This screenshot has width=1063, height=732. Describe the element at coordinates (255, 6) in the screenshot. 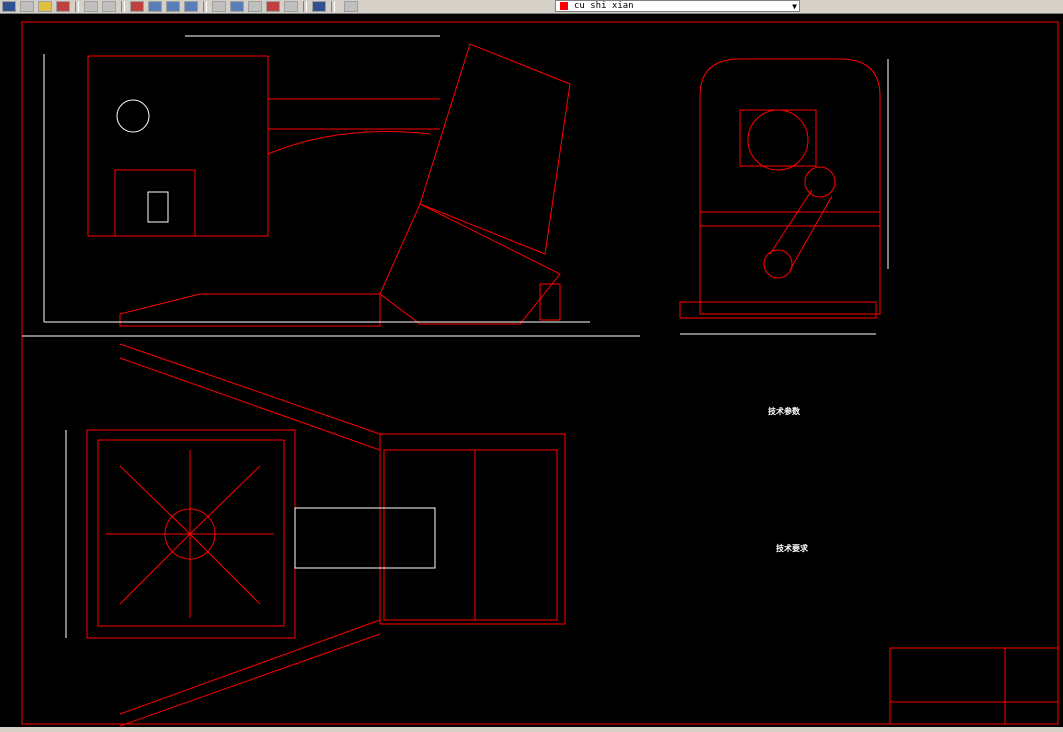

I see `tool-palettes-icon` at that location.